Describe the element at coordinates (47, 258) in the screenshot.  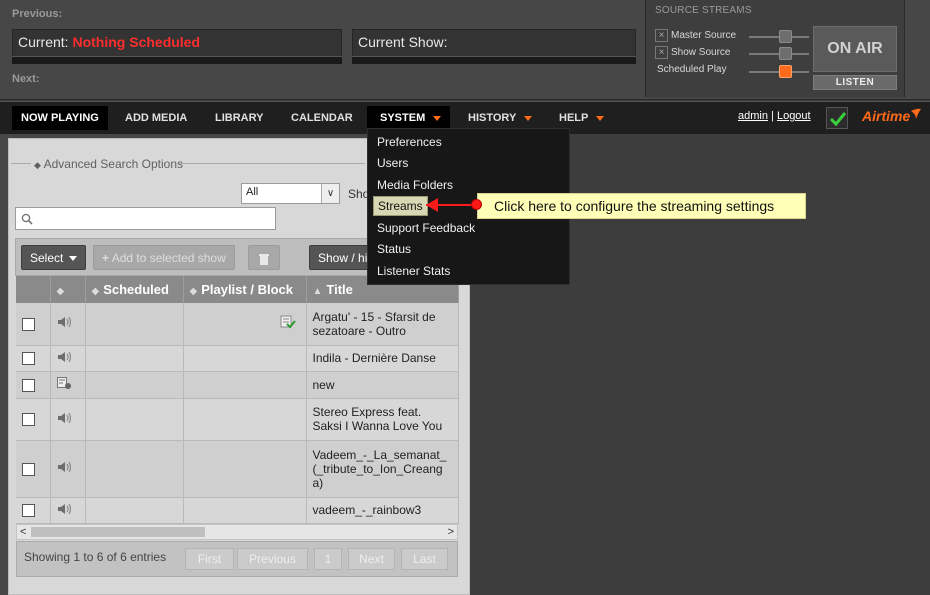
I see `select-button-label: Select` at that location.